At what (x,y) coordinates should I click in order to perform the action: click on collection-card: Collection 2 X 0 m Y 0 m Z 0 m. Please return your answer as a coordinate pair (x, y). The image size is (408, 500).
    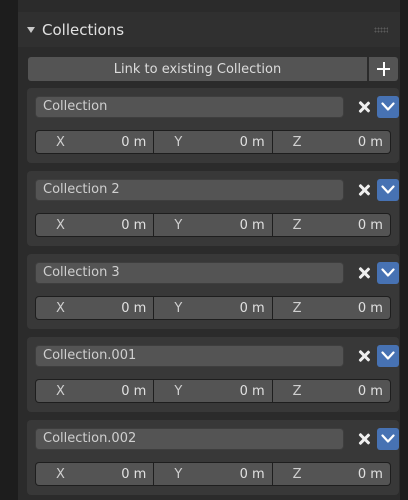
    Looking at the image, I should click on (213, 208).